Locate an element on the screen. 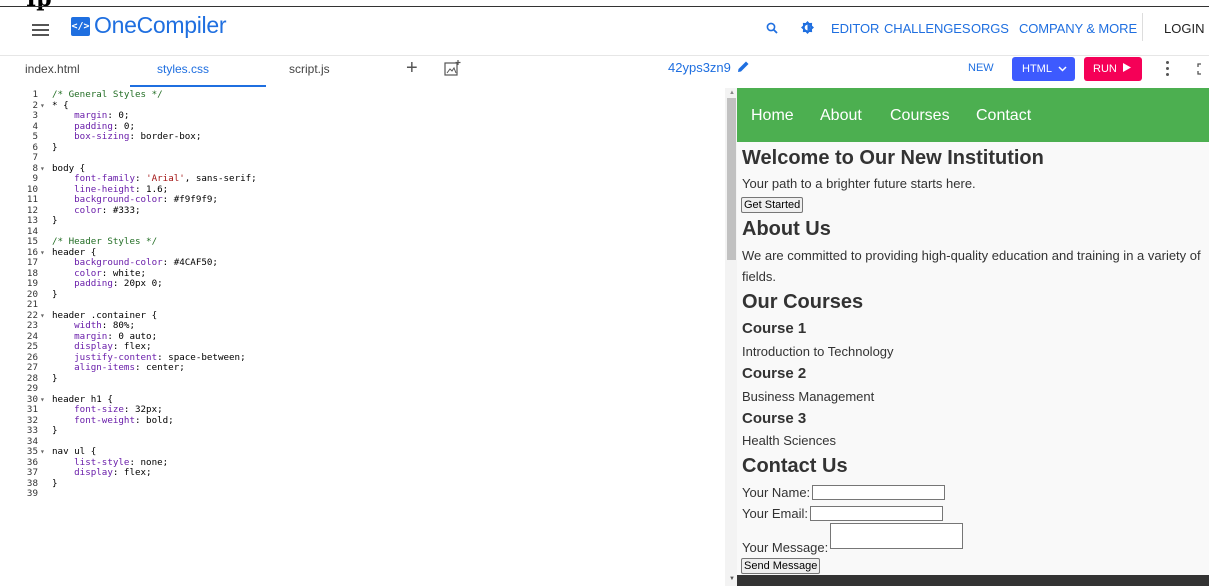 This screenshot has width=1209, height=586. nav-company-more-link: COMPANY & MORE is located at coordinates (1078, 28).